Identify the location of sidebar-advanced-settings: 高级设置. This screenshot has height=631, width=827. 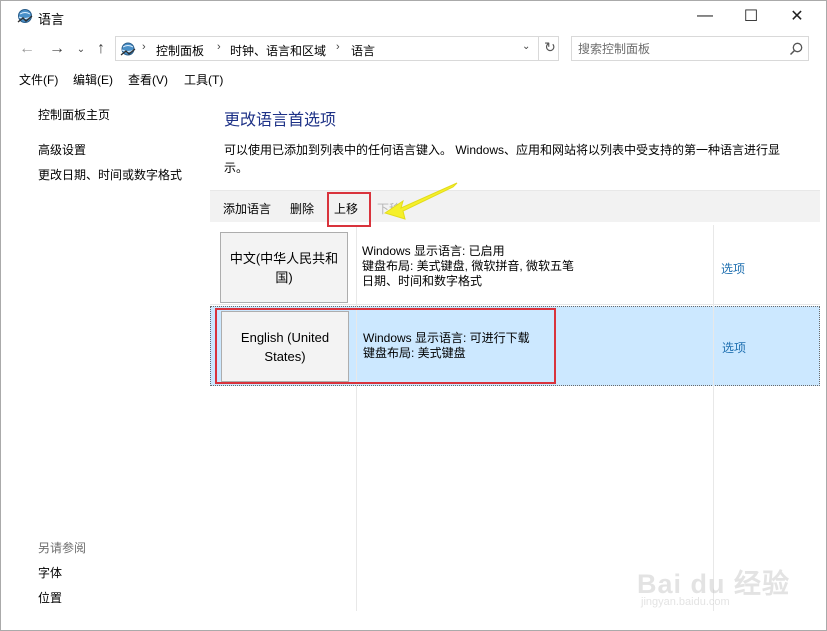
(62, 149).